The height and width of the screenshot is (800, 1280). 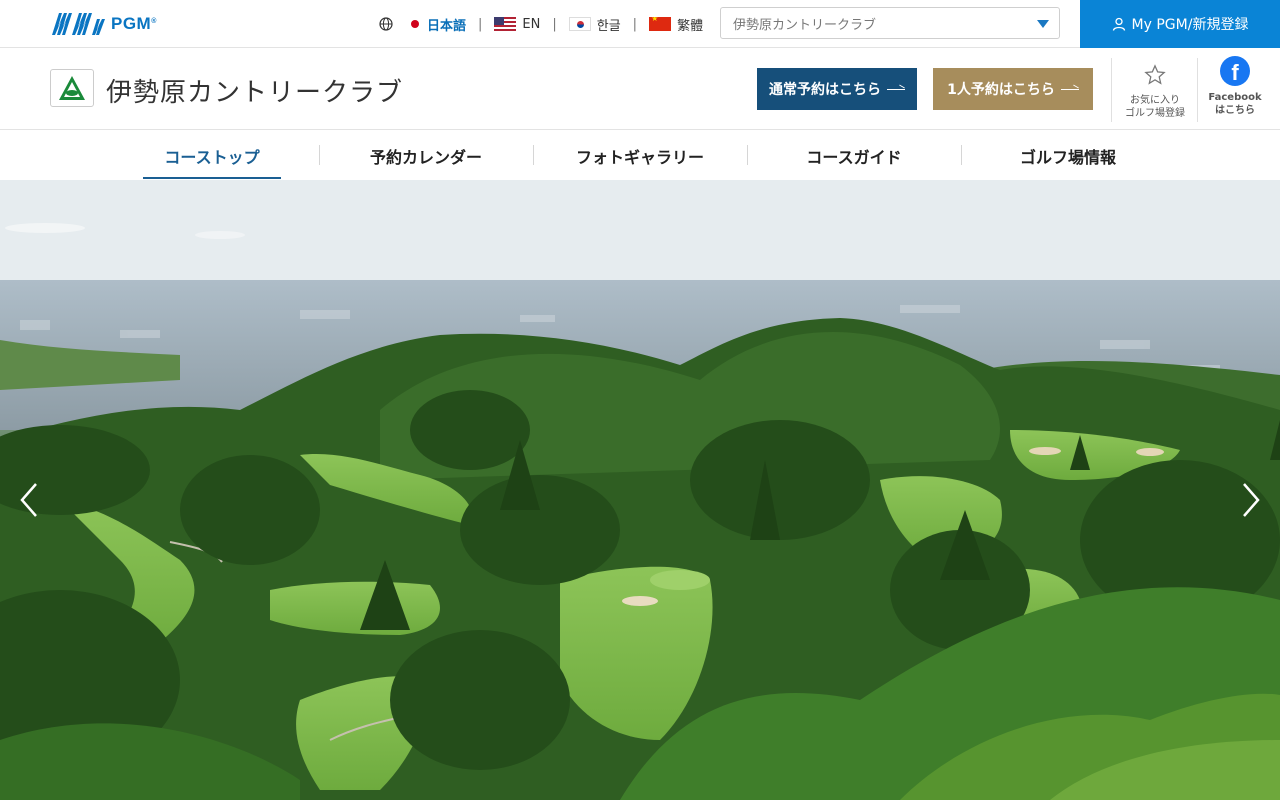 What do you see at coordinates (890, 23) in the screenshot?
I see `course-select: 伊勢原カントリークラブ` at bounding box center [890, 23].